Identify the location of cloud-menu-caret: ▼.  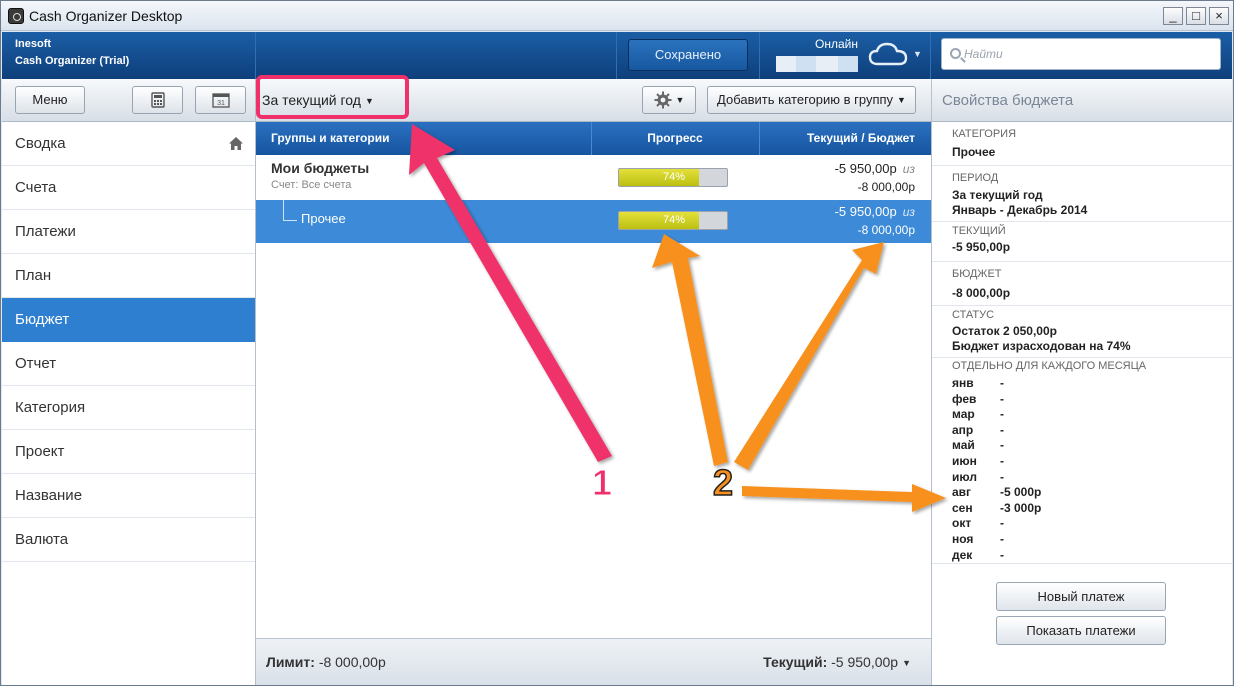
(917, 54).